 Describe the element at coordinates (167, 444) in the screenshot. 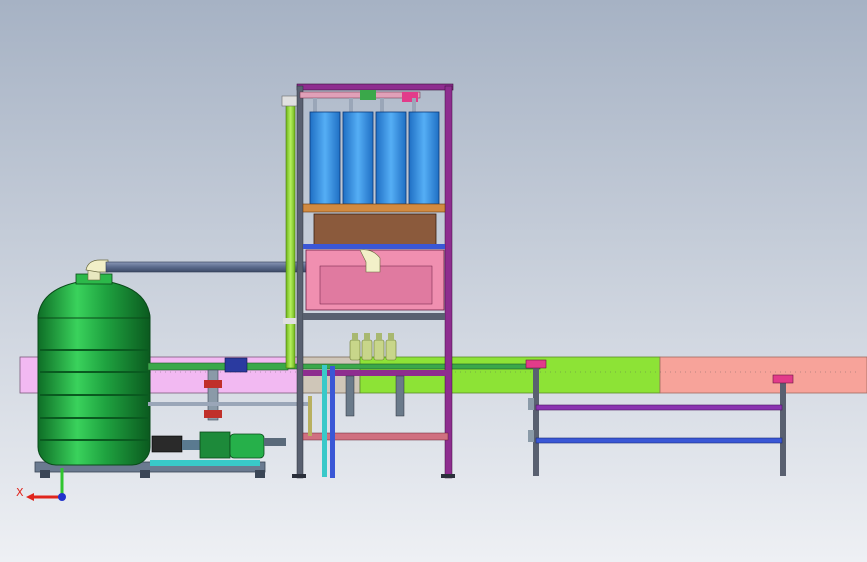

I see `pump-inlet-valve` at that location.